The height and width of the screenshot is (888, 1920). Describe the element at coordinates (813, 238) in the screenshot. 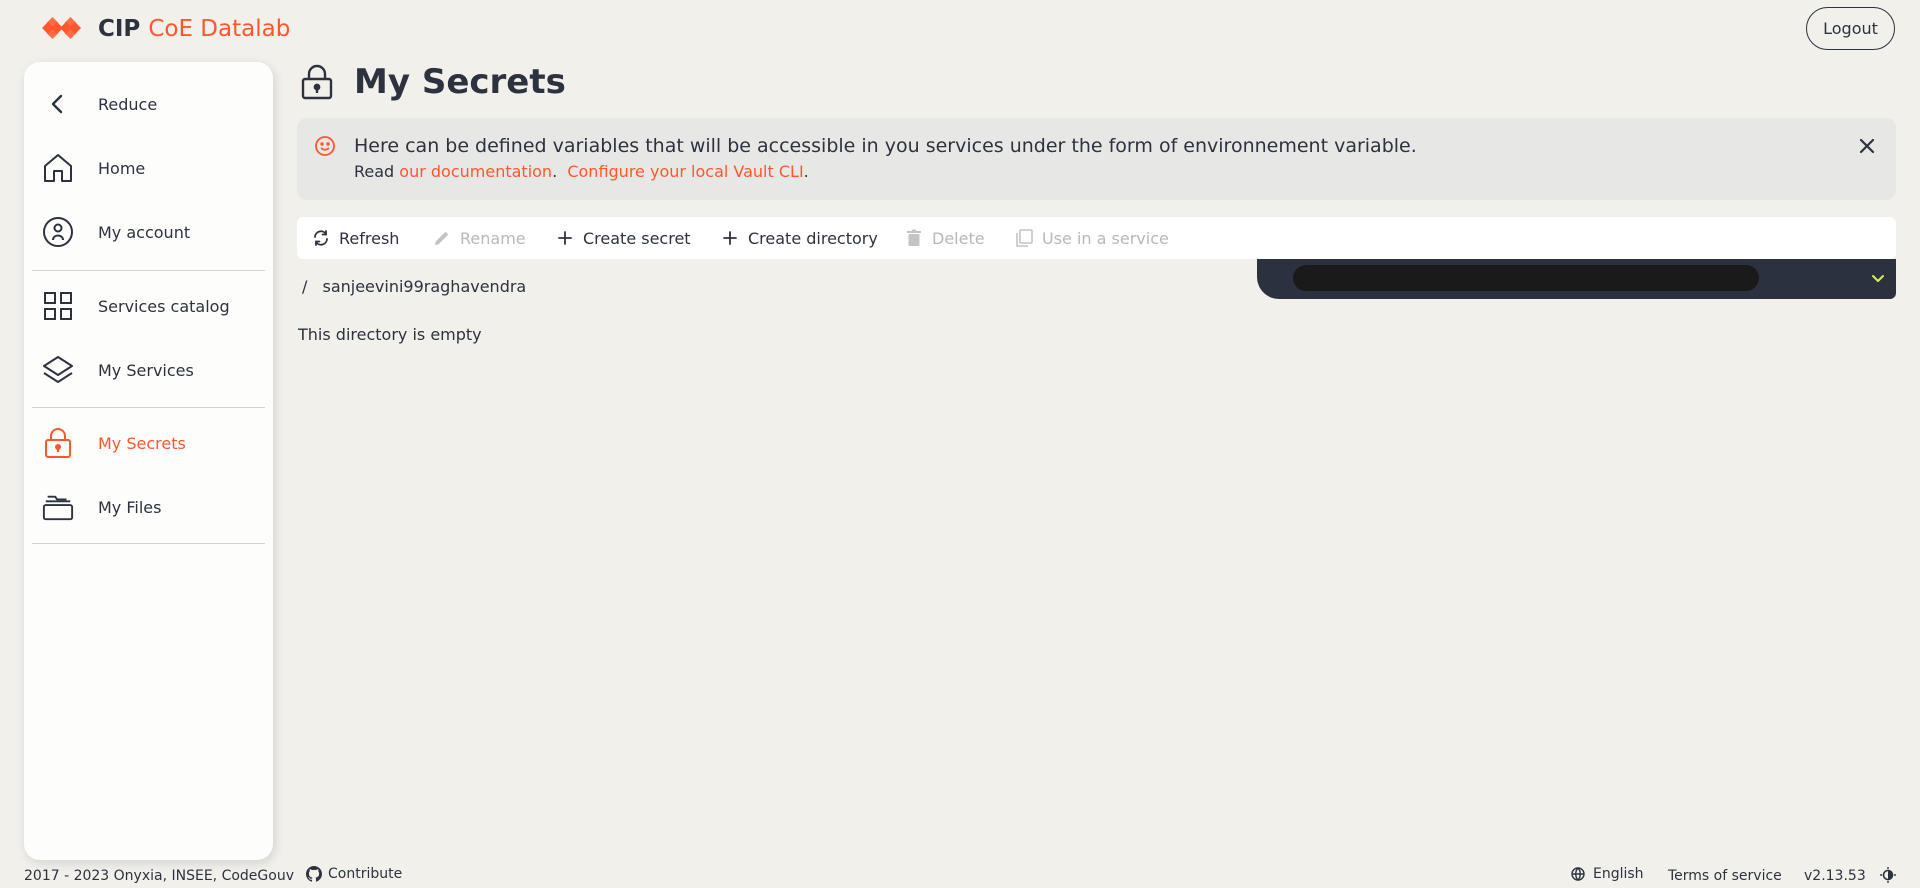

I see `create-directory-label: Create directory` at that location.